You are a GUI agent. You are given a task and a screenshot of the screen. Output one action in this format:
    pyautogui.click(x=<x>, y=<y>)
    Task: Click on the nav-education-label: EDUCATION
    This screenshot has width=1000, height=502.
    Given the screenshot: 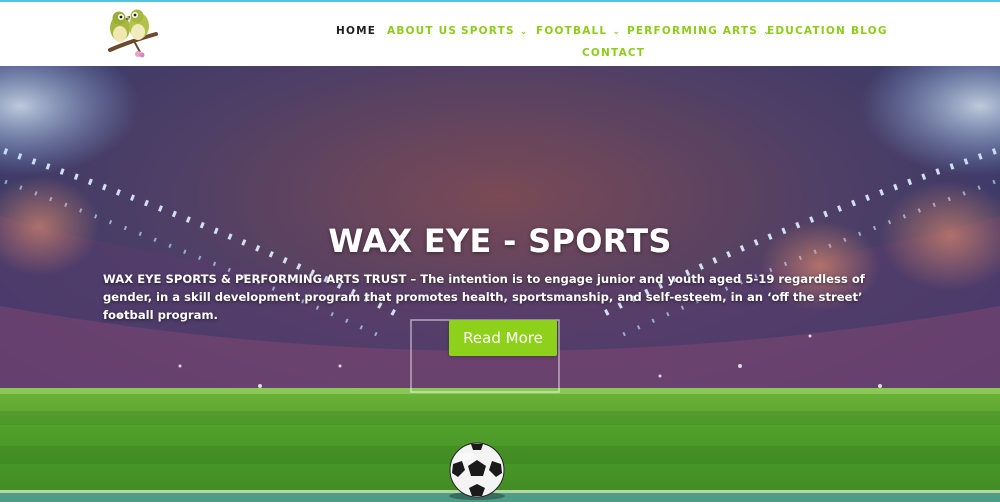 What is the action you would take?
    pyautogui.click(x=807, y=31)
    